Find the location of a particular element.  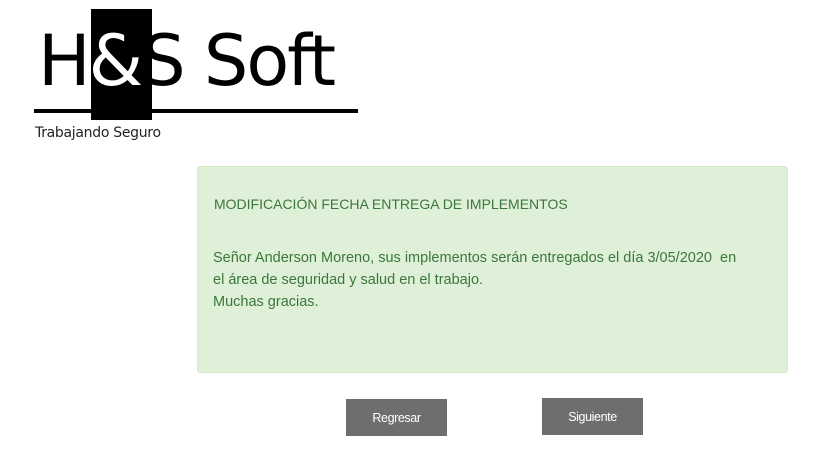

logo-wordmark: H&S Soft is located at coordinates (187, 61).